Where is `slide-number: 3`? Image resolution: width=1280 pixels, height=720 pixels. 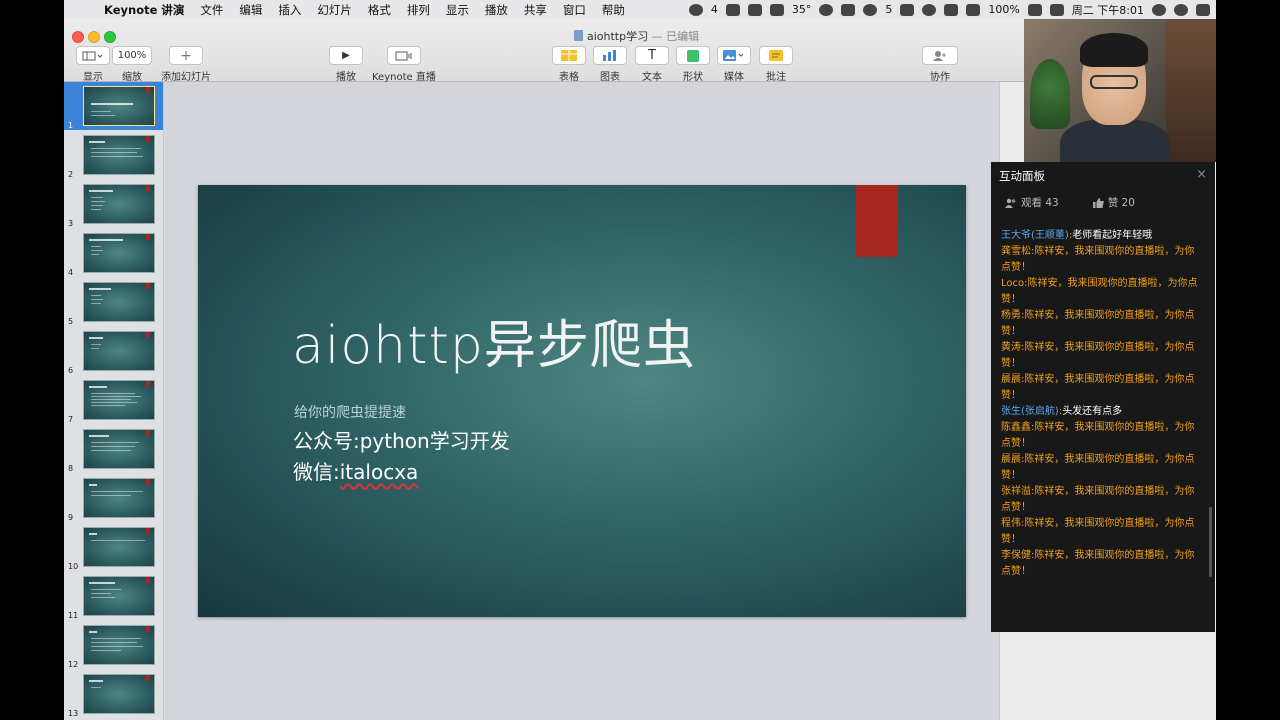
slide-number: 3 is located at coordinates (71, 223).